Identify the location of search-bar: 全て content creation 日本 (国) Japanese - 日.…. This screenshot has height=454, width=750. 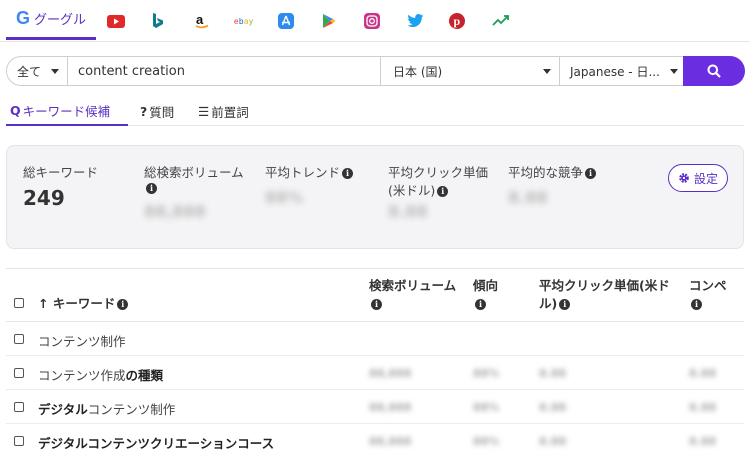
(375, 71).